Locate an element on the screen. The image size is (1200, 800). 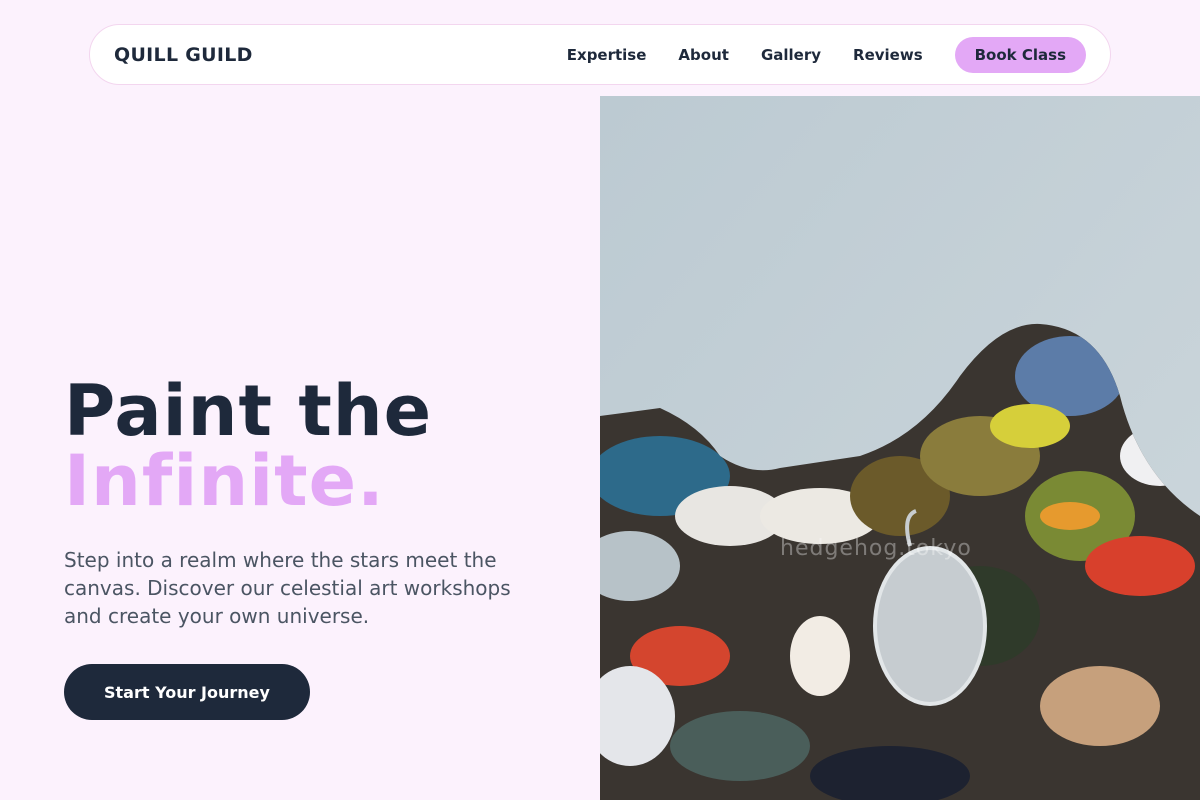
brand-logo: QUILL GUILD is located at coordinates (183, 55).